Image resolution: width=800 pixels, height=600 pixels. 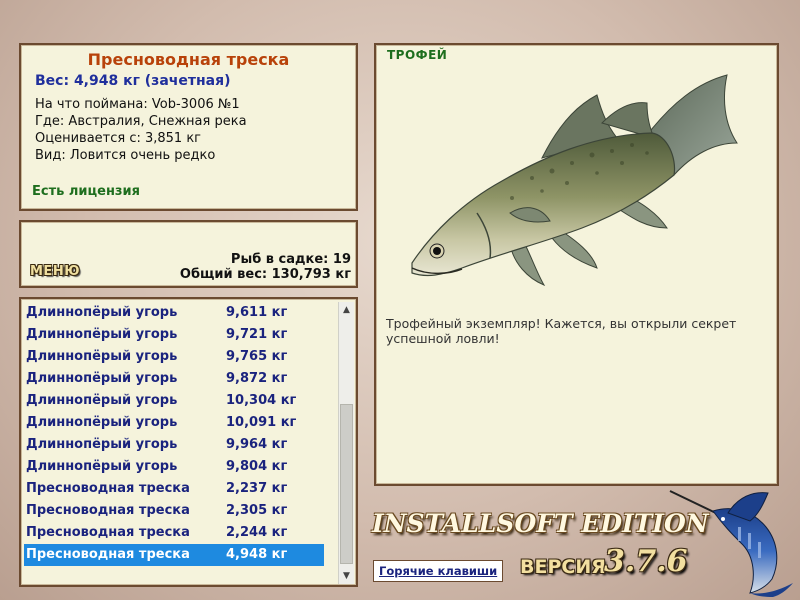 I want to click on list-item: Длиннопёрый угорь 10,091 кг, so click(x=174, y=423).